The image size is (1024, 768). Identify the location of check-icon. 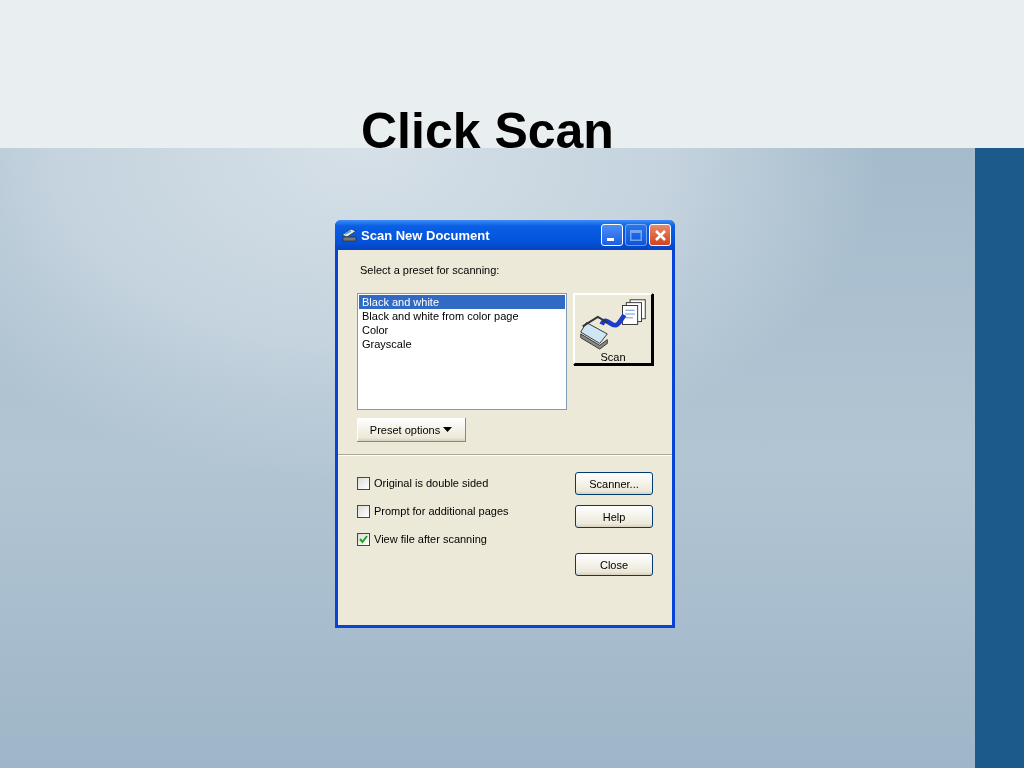
(363, 539).